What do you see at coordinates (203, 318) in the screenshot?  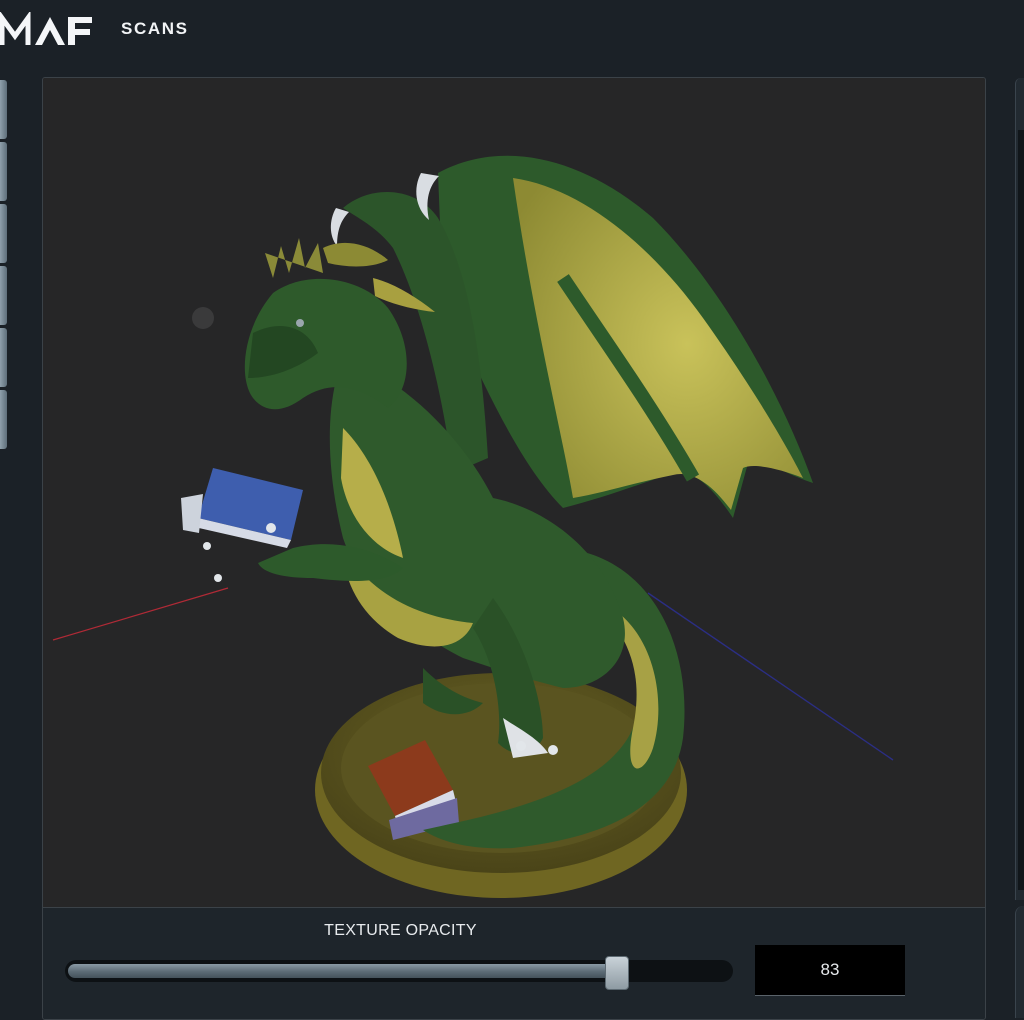 I see `light-gizmo` at bounding box center [203, 318].